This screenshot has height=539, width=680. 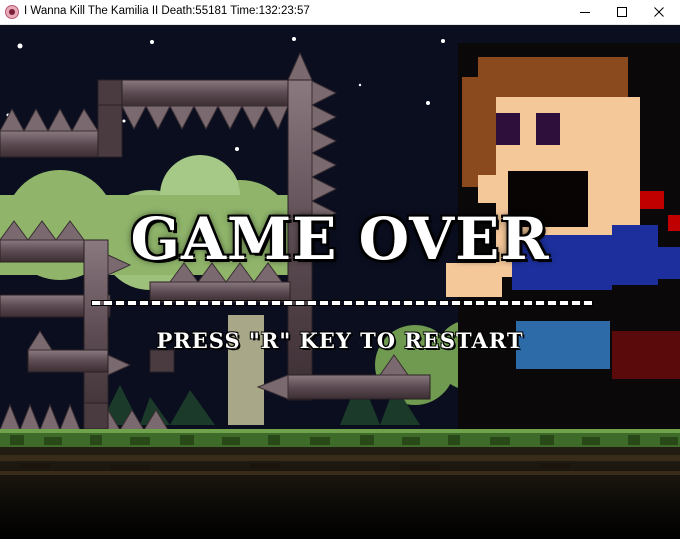 I want to click on minimize-icon, so click(x=585, y=12).